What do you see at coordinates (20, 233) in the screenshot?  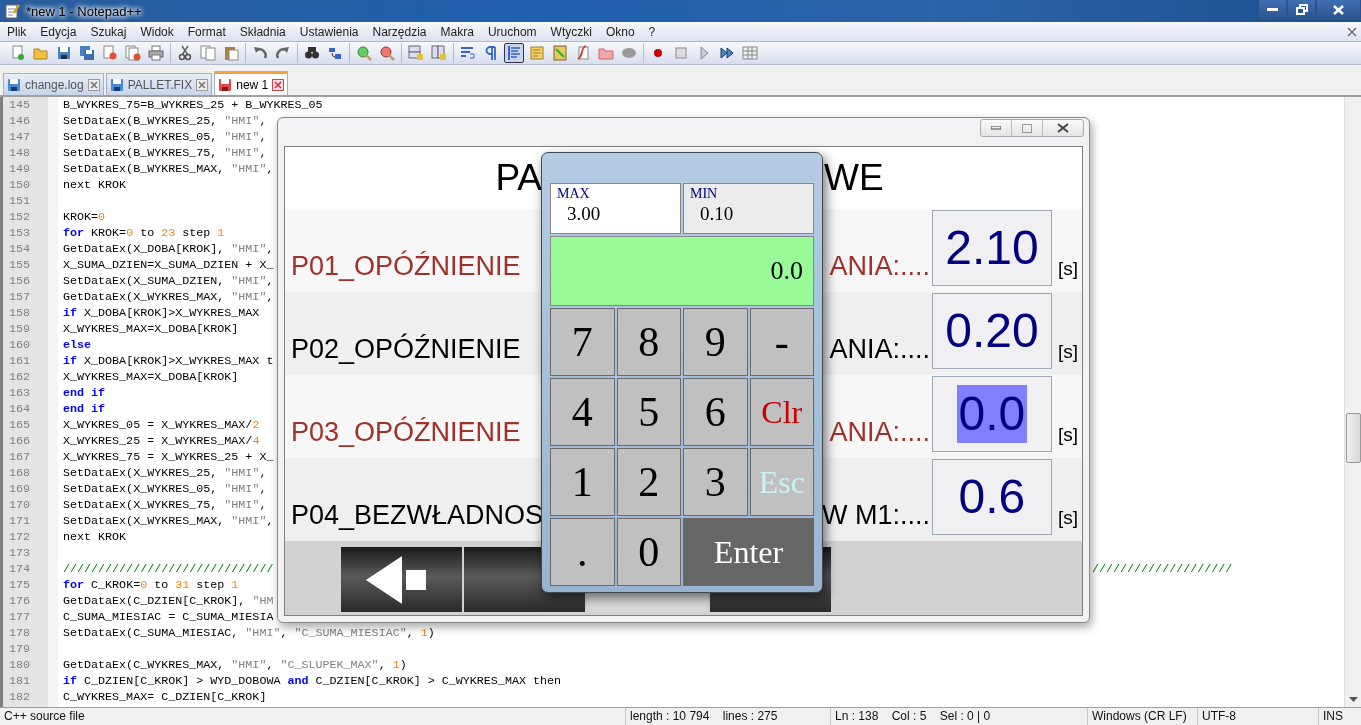 I see `line-number: 153` at bounding box center [20, 233].